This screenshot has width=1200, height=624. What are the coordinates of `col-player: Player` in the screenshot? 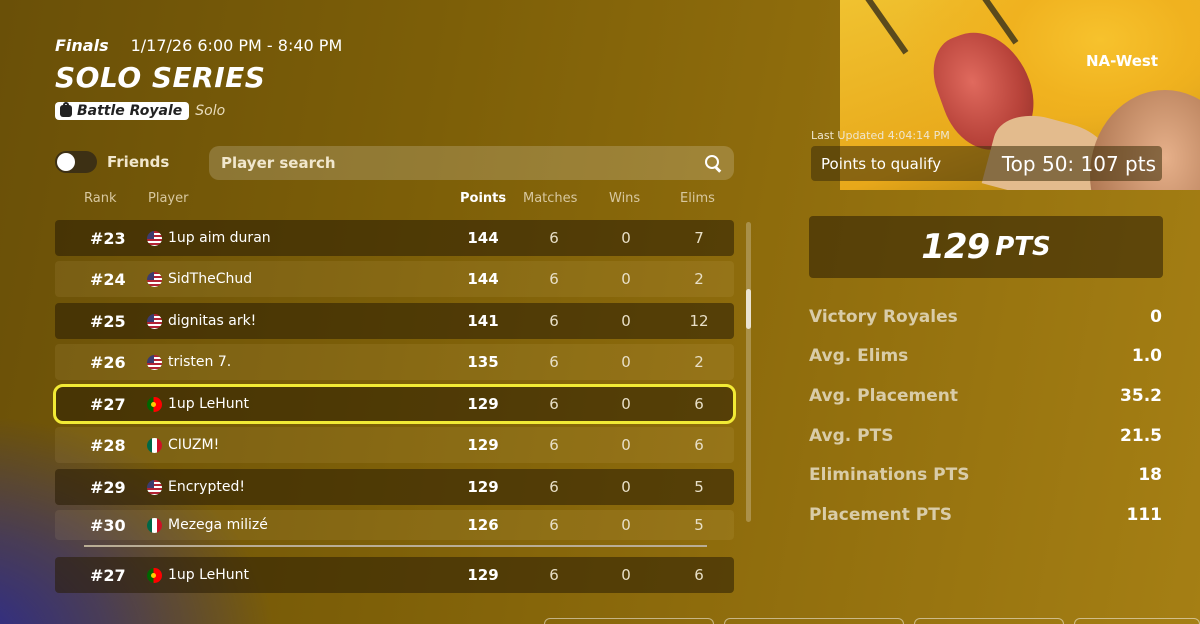 It's located at (168, 198).